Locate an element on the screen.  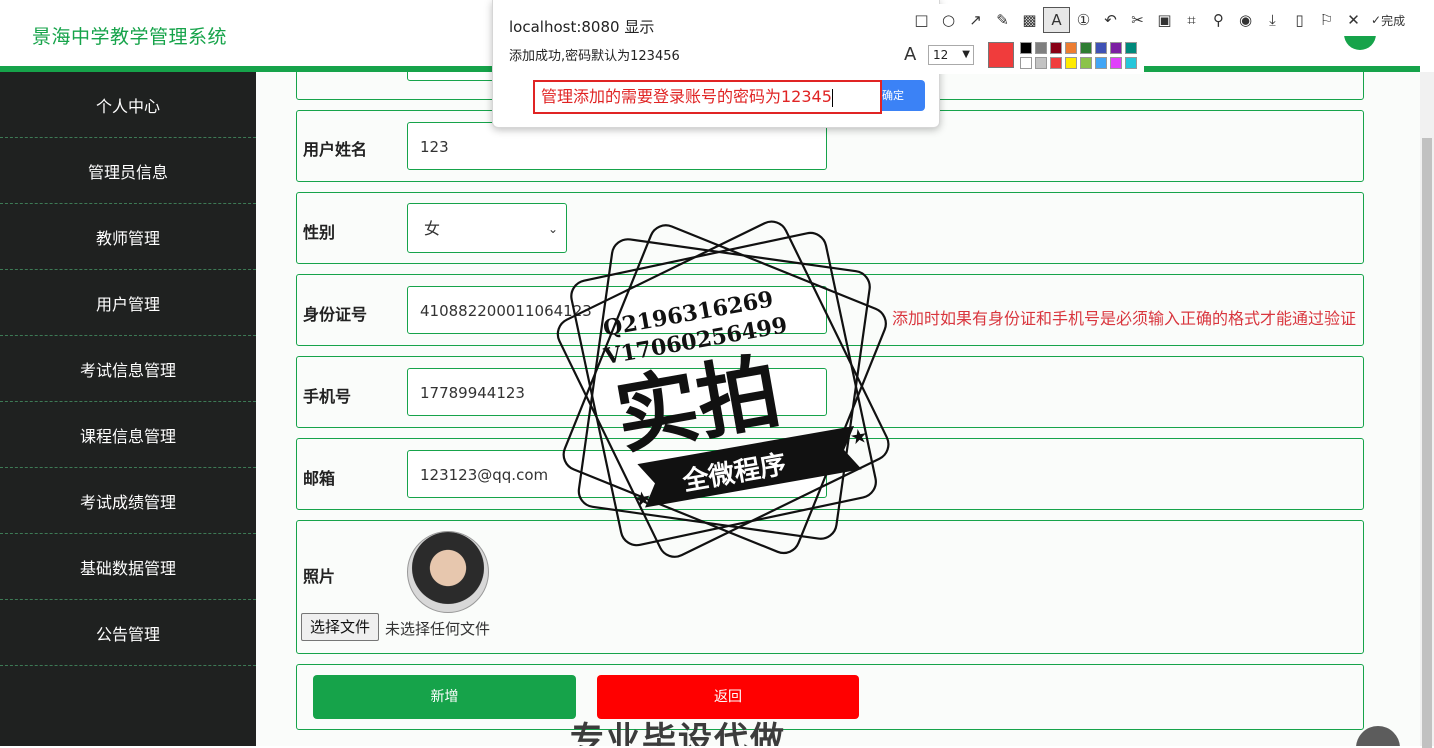
sidebar-item-personal-center: 个人中心 is located at coordinates (128, 105).